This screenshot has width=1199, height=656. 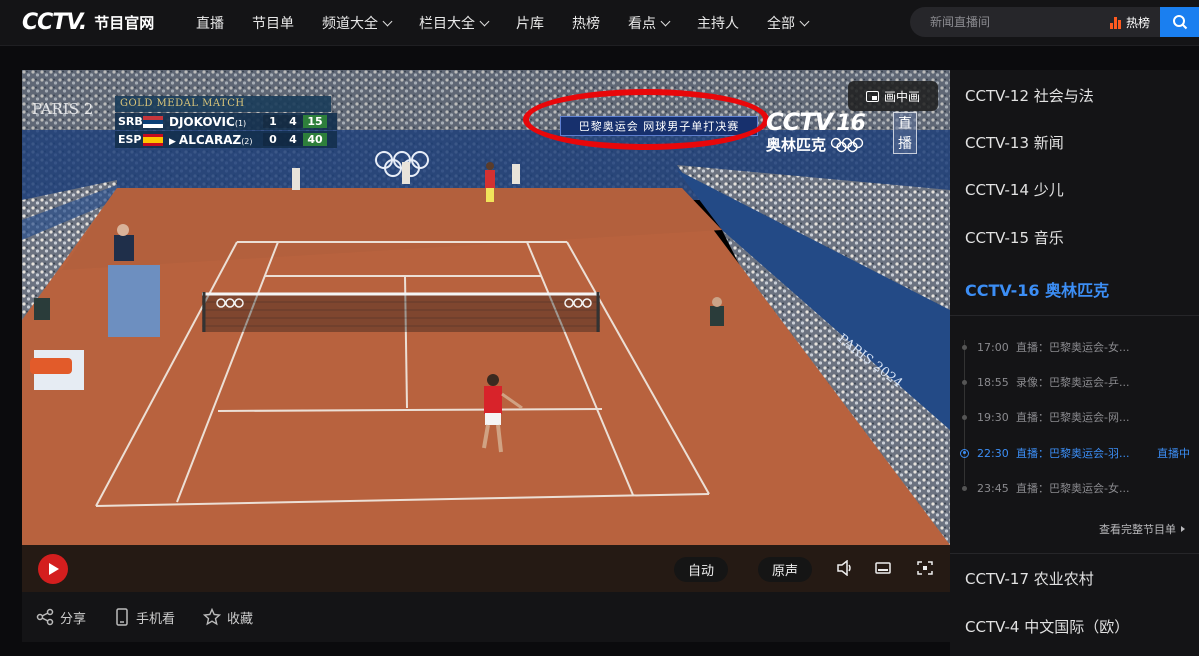 I want to click on score-row: SRB DJOKOVIC(1) 1 4 15, so click(x=226, y=121).